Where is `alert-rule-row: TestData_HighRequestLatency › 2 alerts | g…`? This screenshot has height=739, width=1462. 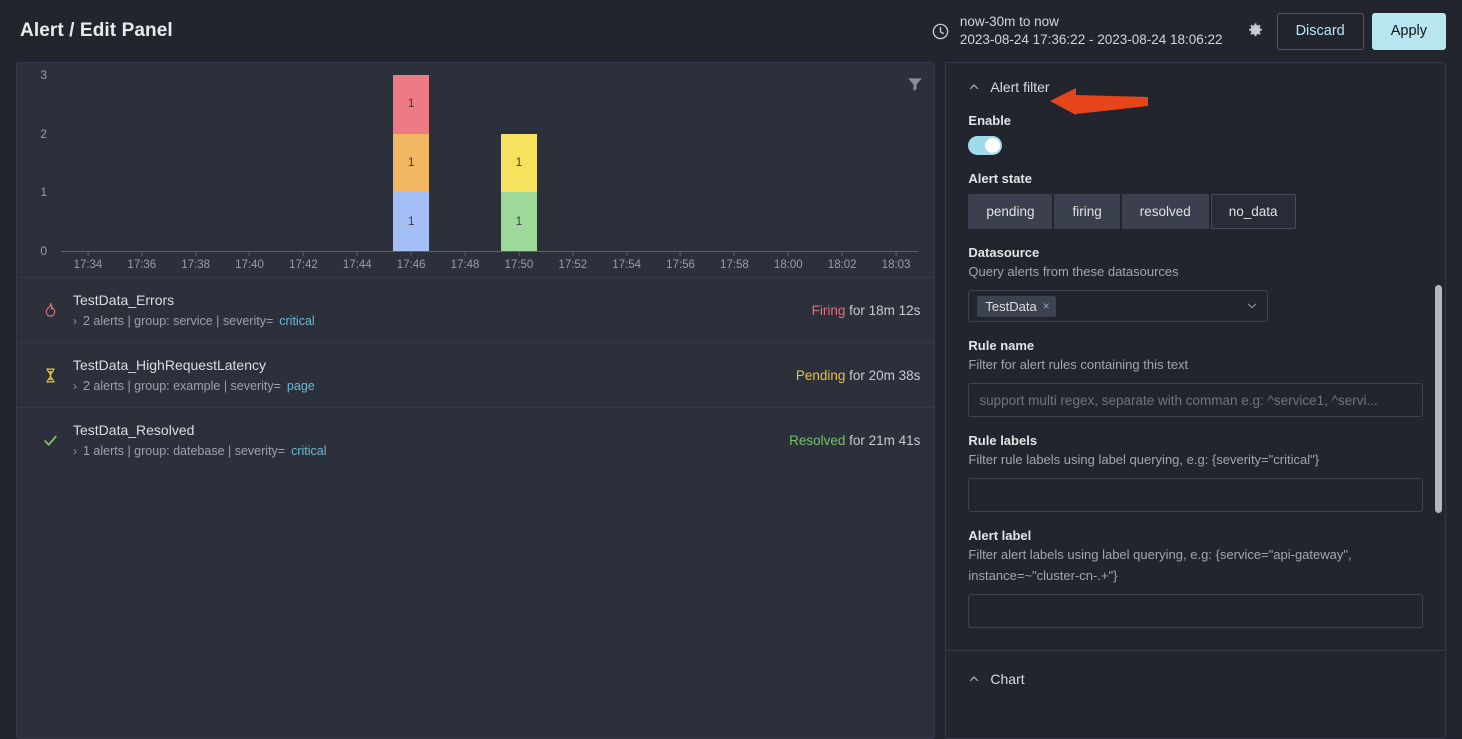
alert-rule-row: TestData_HighRequestLatency › 2 alerts | g… is located at coordinates (476, 374).